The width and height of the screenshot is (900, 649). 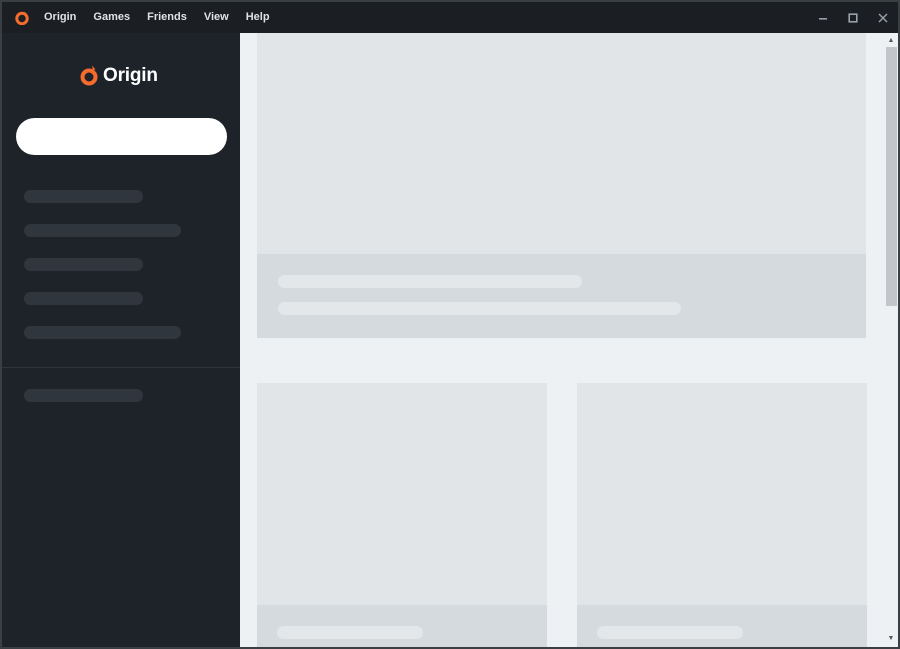 What do you see at coordinates (121, 367) in the screenshot?
I see `sidebar-divider` at bounding box center [121, 367].